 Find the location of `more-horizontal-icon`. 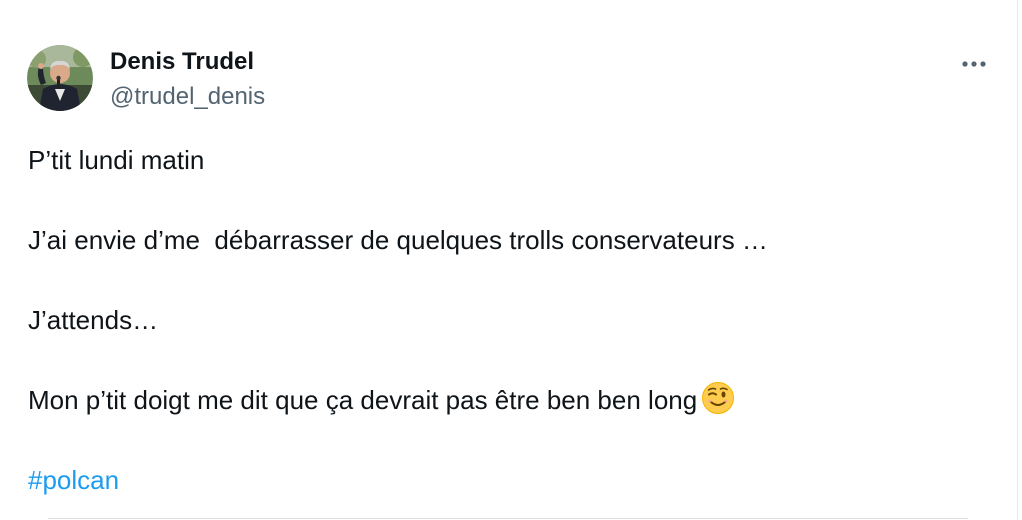

more-horizontal-icon is located at coordinates (974, 64).